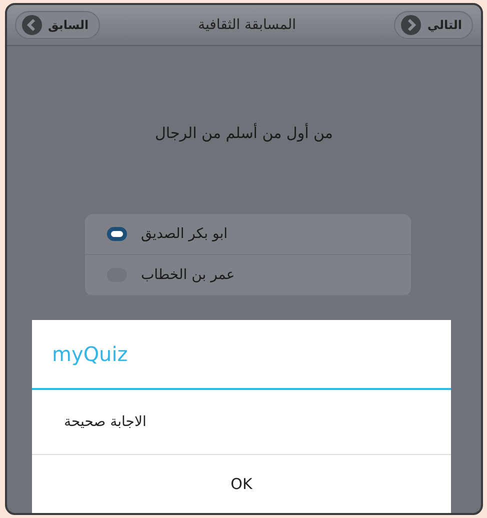 The width and height of the screenshot is (487, 518). I want to click on answer-option: ابو بكر الصديق, so click(248, 234).